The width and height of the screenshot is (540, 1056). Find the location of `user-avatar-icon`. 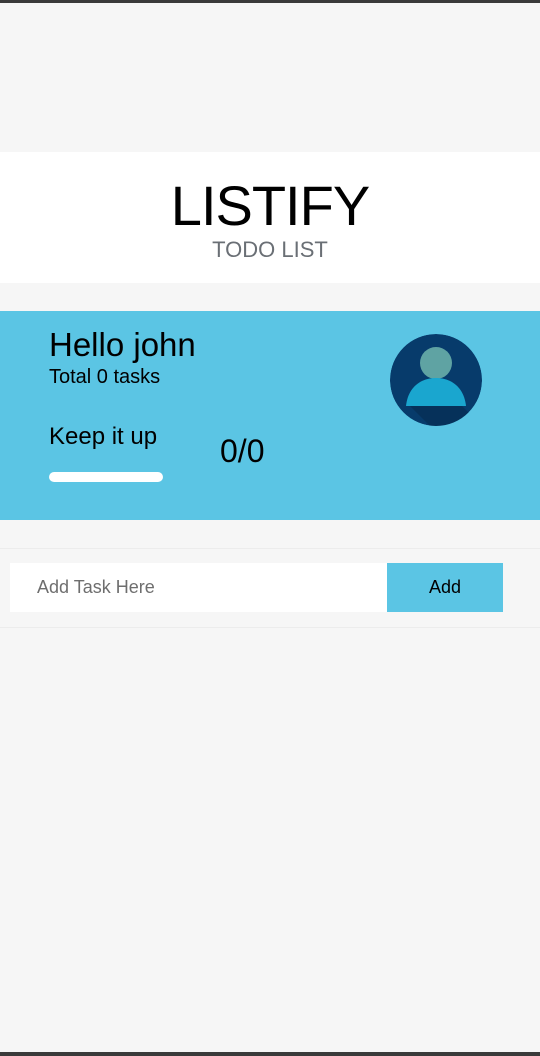

user-avatar-icon is located at coordinates (436, 380).